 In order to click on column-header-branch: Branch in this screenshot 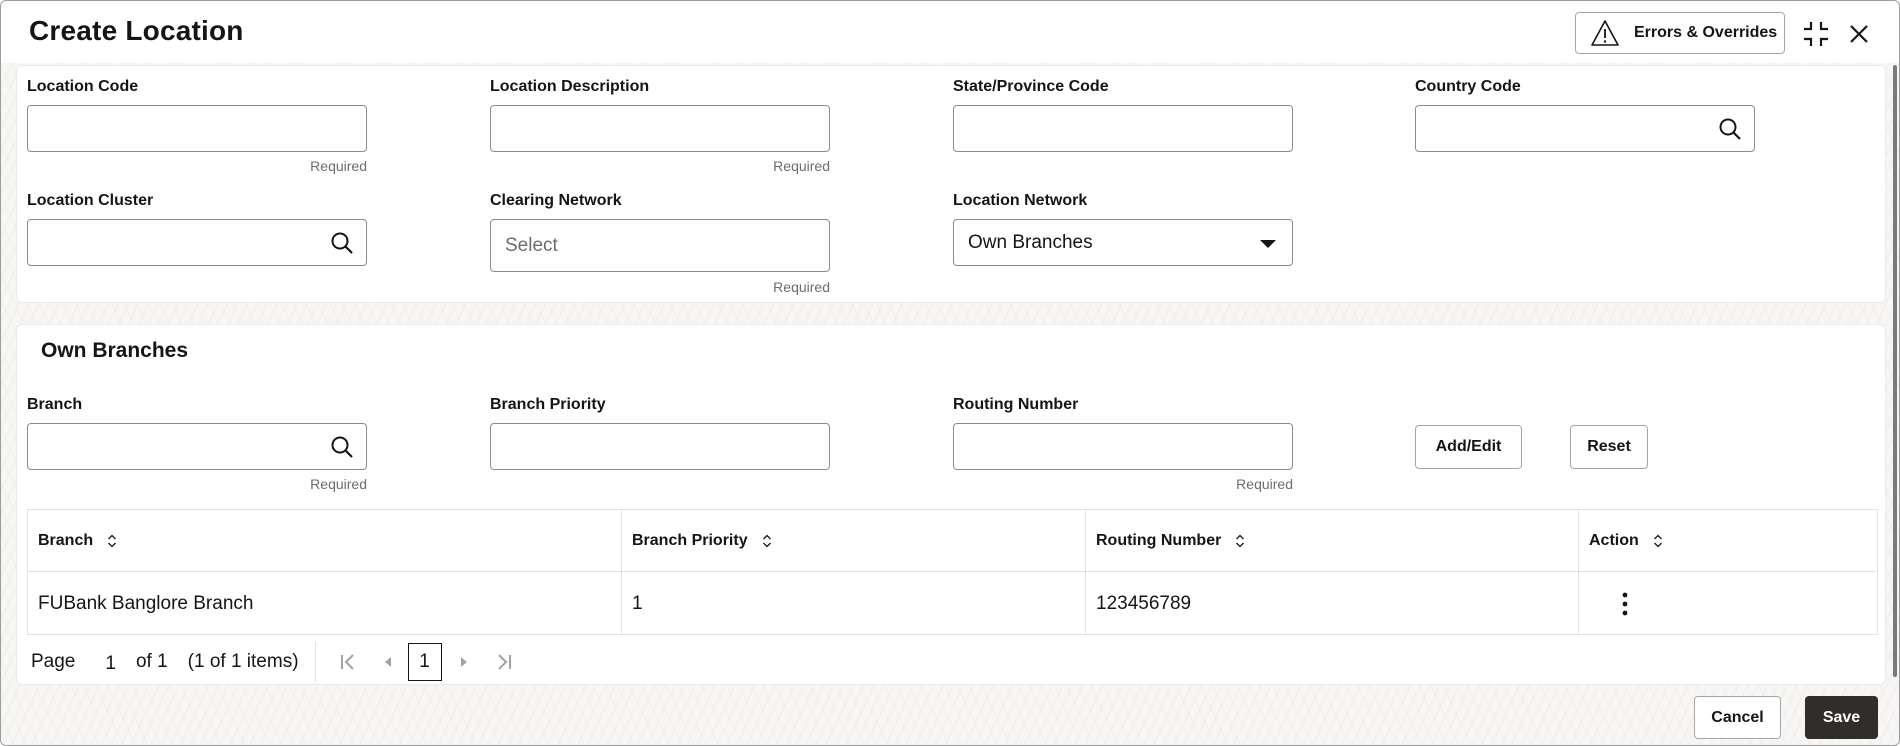, I will do `click(325, 540)`.